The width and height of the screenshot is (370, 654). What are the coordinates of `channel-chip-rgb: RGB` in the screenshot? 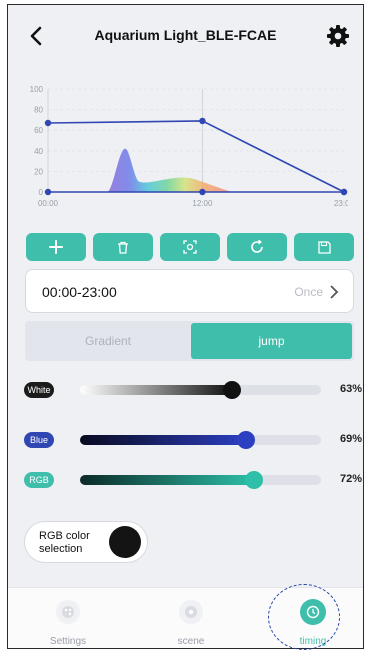 It's located at (39, 480).